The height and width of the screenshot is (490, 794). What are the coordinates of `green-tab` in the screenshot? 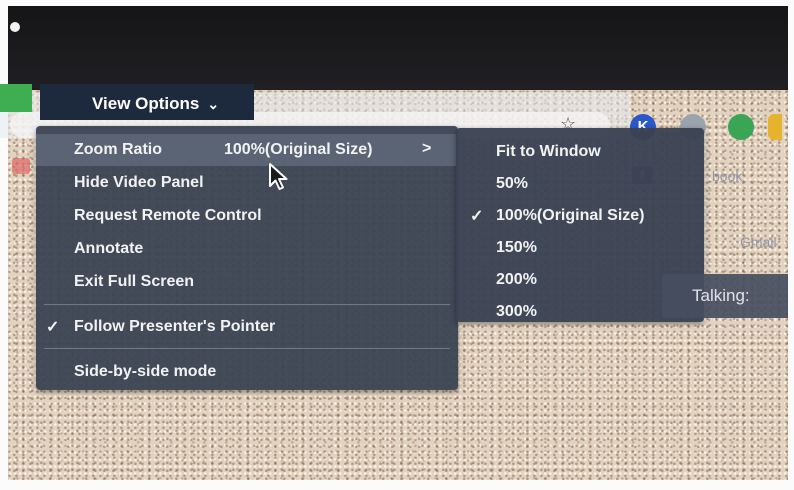 It's located at (16, 98).